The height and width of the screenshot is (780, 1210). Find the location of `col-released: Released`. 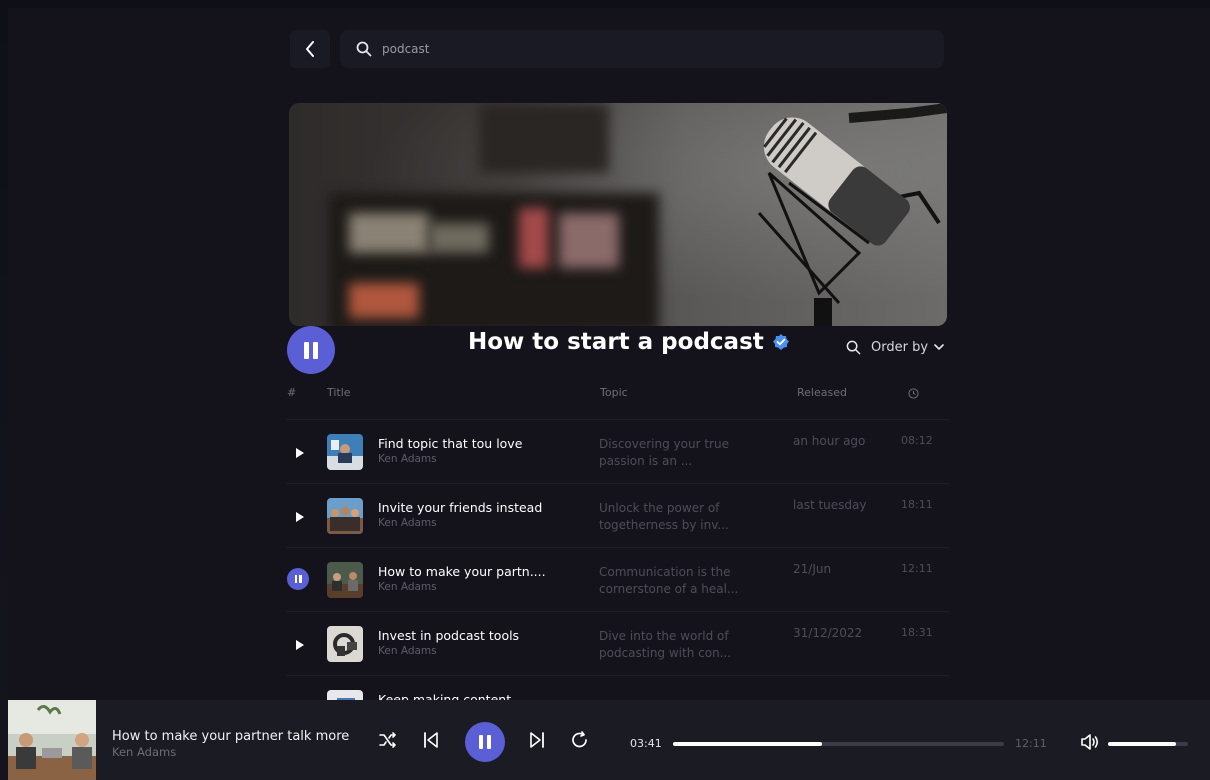

col-released: Released is located at coordinates (822, 392).